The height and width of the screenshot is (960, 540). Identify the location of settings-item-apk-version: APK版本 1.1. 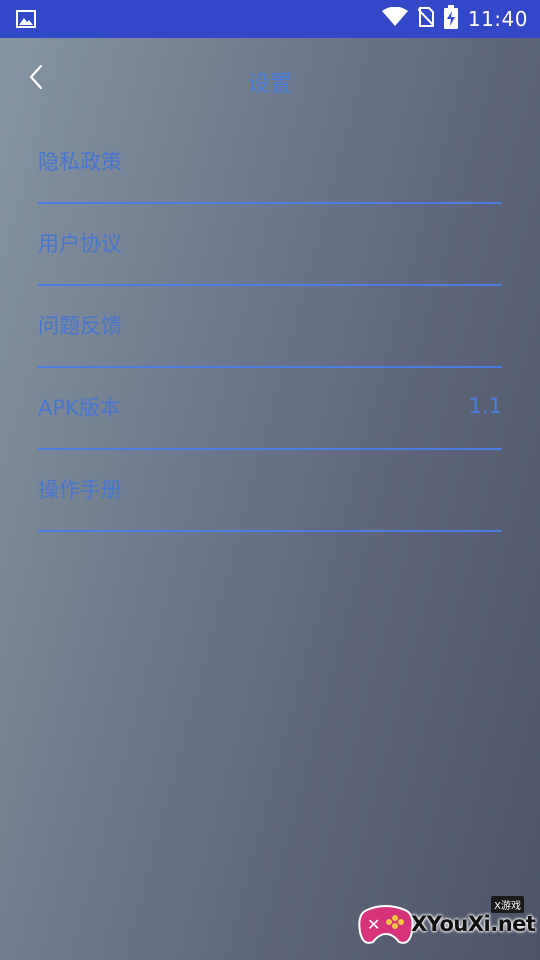
(270, 409).